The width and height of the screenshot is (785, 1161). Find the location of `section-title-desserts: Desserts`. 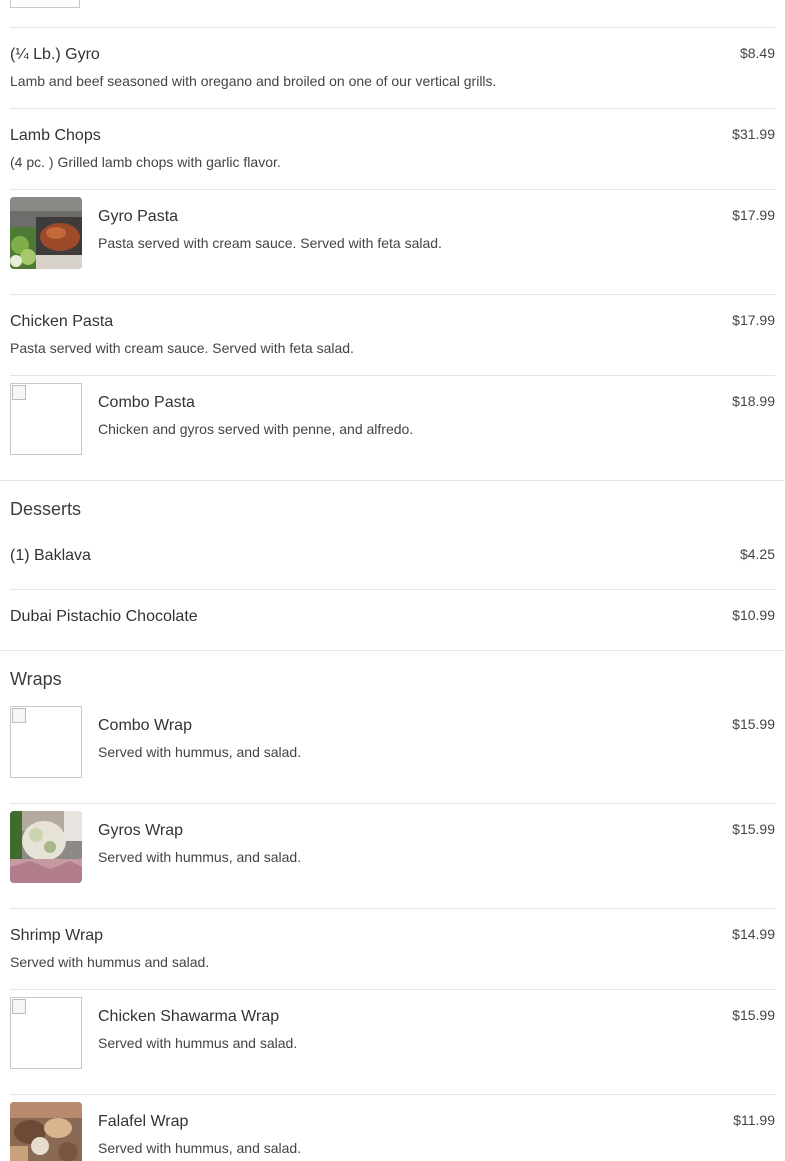

section-title-desserts: Desserts is located at coordinates (46, 509).